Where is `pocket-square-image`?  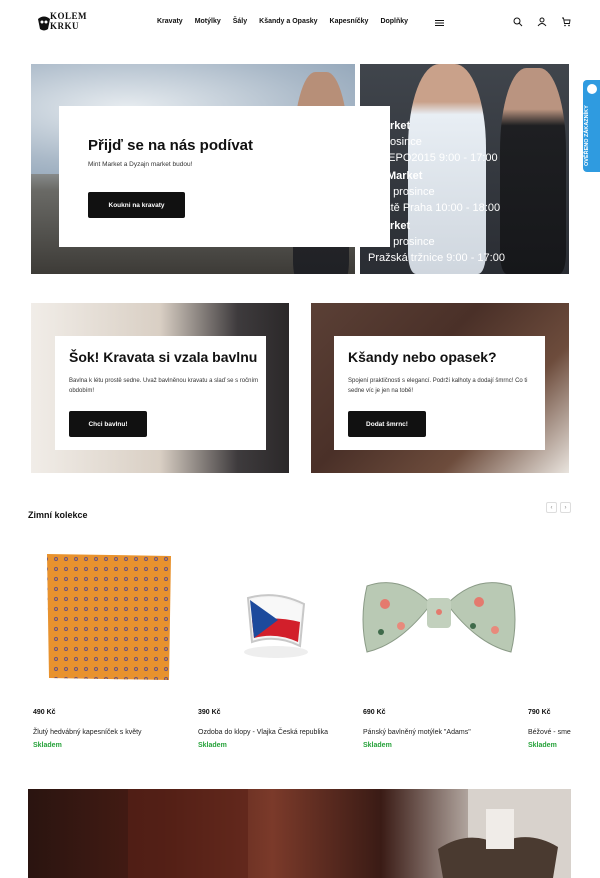 pocket-square-image is located at coordinates (109, 617).